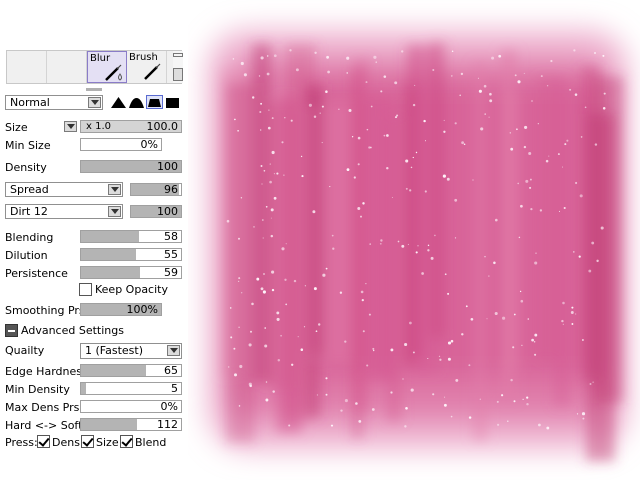 This screenshot has width=640, height=480. What do you see at coordinates (131, 351) in the screenshot?
I see `quality-dropdown: 1 (Fastest)` at bounding box center [131, 351].